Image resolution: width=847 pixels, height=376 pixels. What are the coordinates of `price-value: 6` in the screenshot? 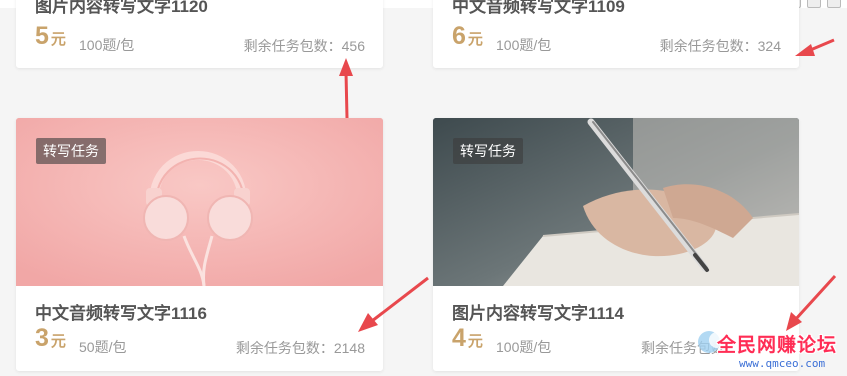 It's located at (459, 36).